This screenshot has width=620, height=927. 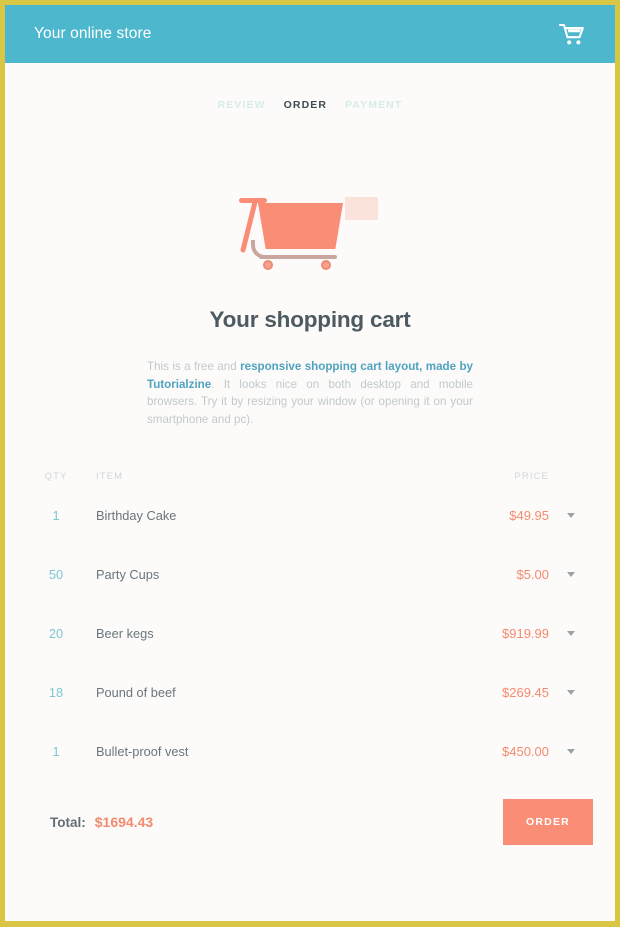 I want to click on column-header-qty: QTY, so click(x=56, y=477).